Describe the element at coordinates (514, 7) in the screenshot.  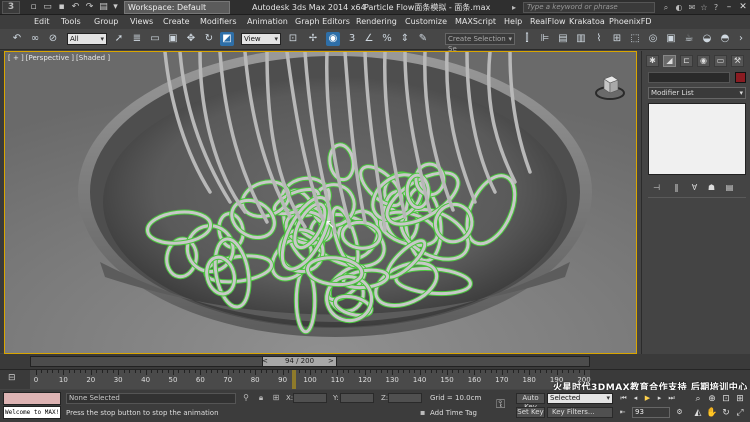
I see `infocenter-arrow-icon: ▸` at that location.